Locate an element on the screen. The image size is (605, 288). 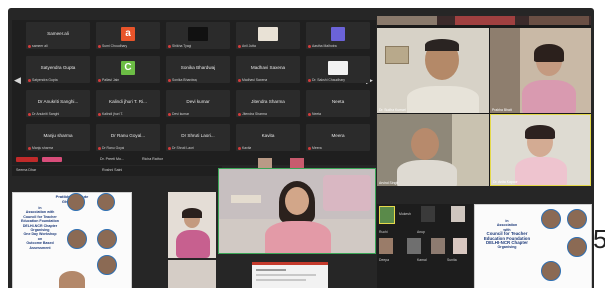
video-tile: Dr. Sudha Kumari is located at coordinates (433, 70).